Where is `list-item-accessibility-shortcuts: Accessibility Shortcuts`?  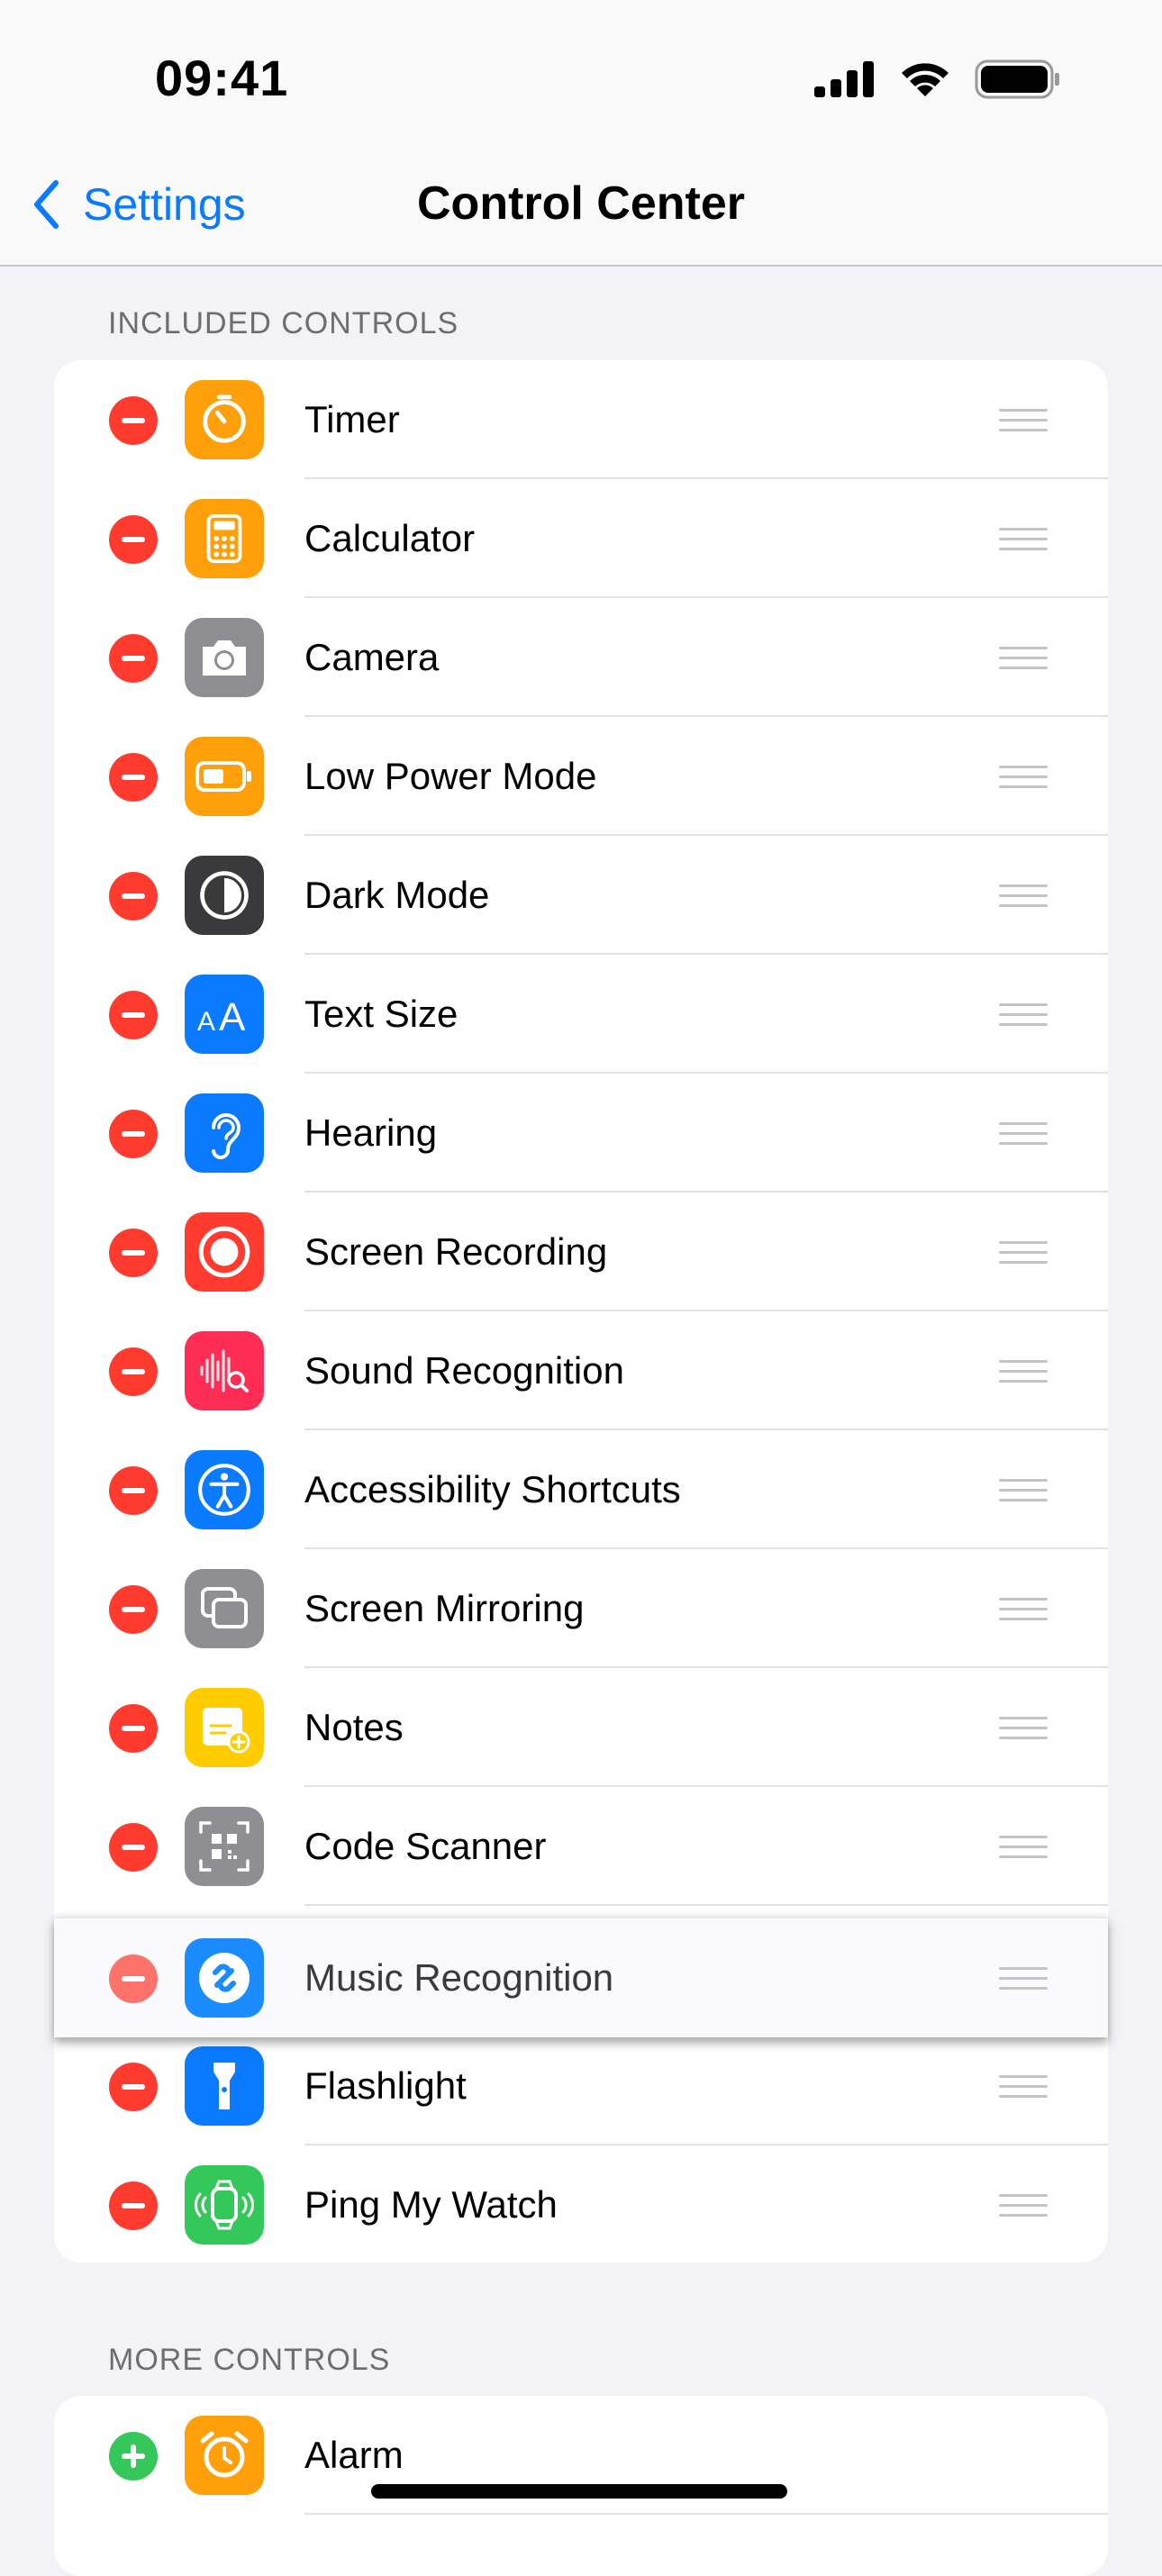
list-item-accessibility-shortcuts: Accessibility Shortcuts is located at coordinates (581, 1489).